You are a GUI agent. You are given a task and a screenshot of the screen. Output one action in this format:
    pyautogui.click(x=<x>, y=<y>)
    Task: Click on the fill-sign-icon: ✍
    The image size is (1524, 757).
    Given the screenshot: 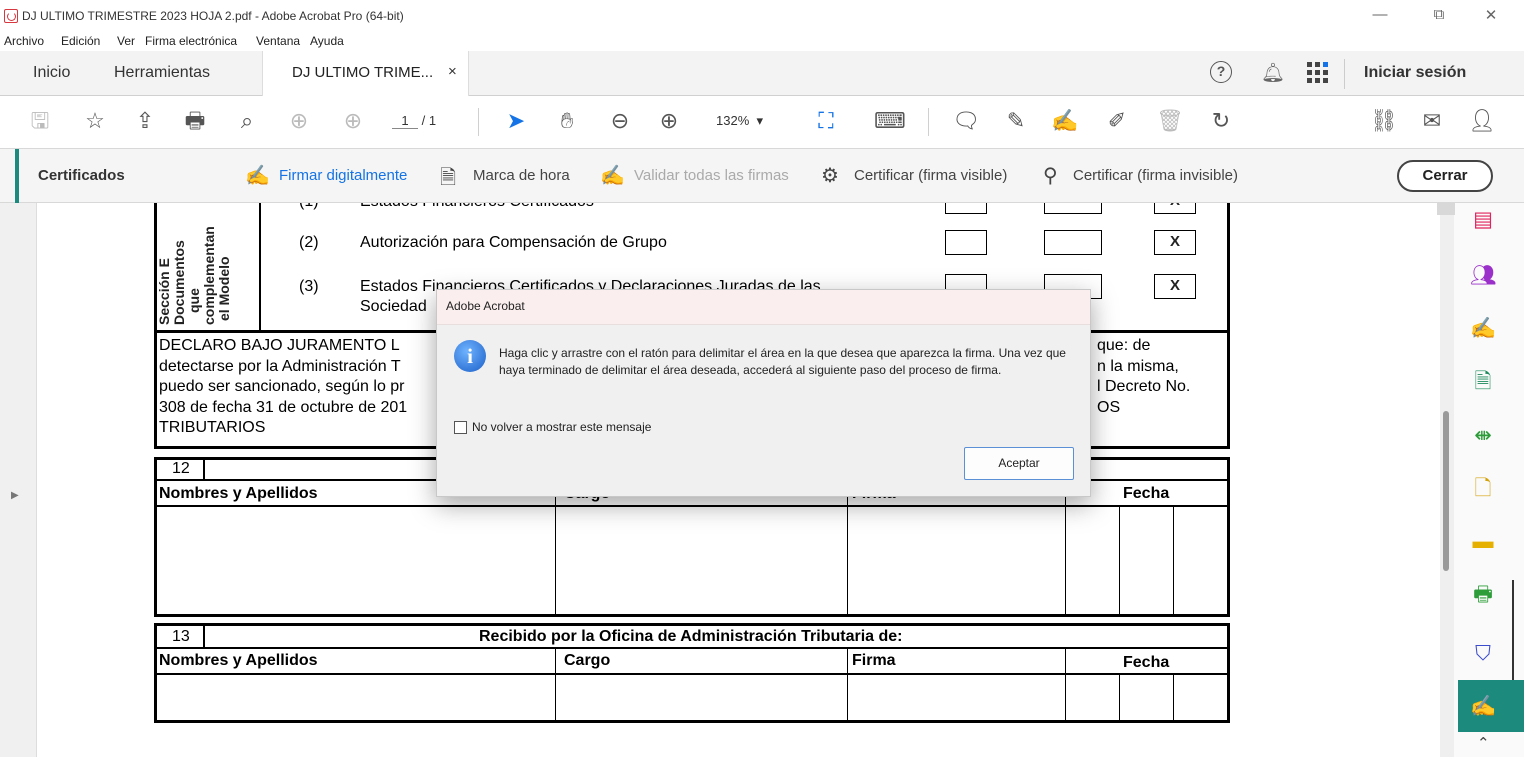 What is the action you would take?
    pyautogui.click(x=1483, y=329)
    